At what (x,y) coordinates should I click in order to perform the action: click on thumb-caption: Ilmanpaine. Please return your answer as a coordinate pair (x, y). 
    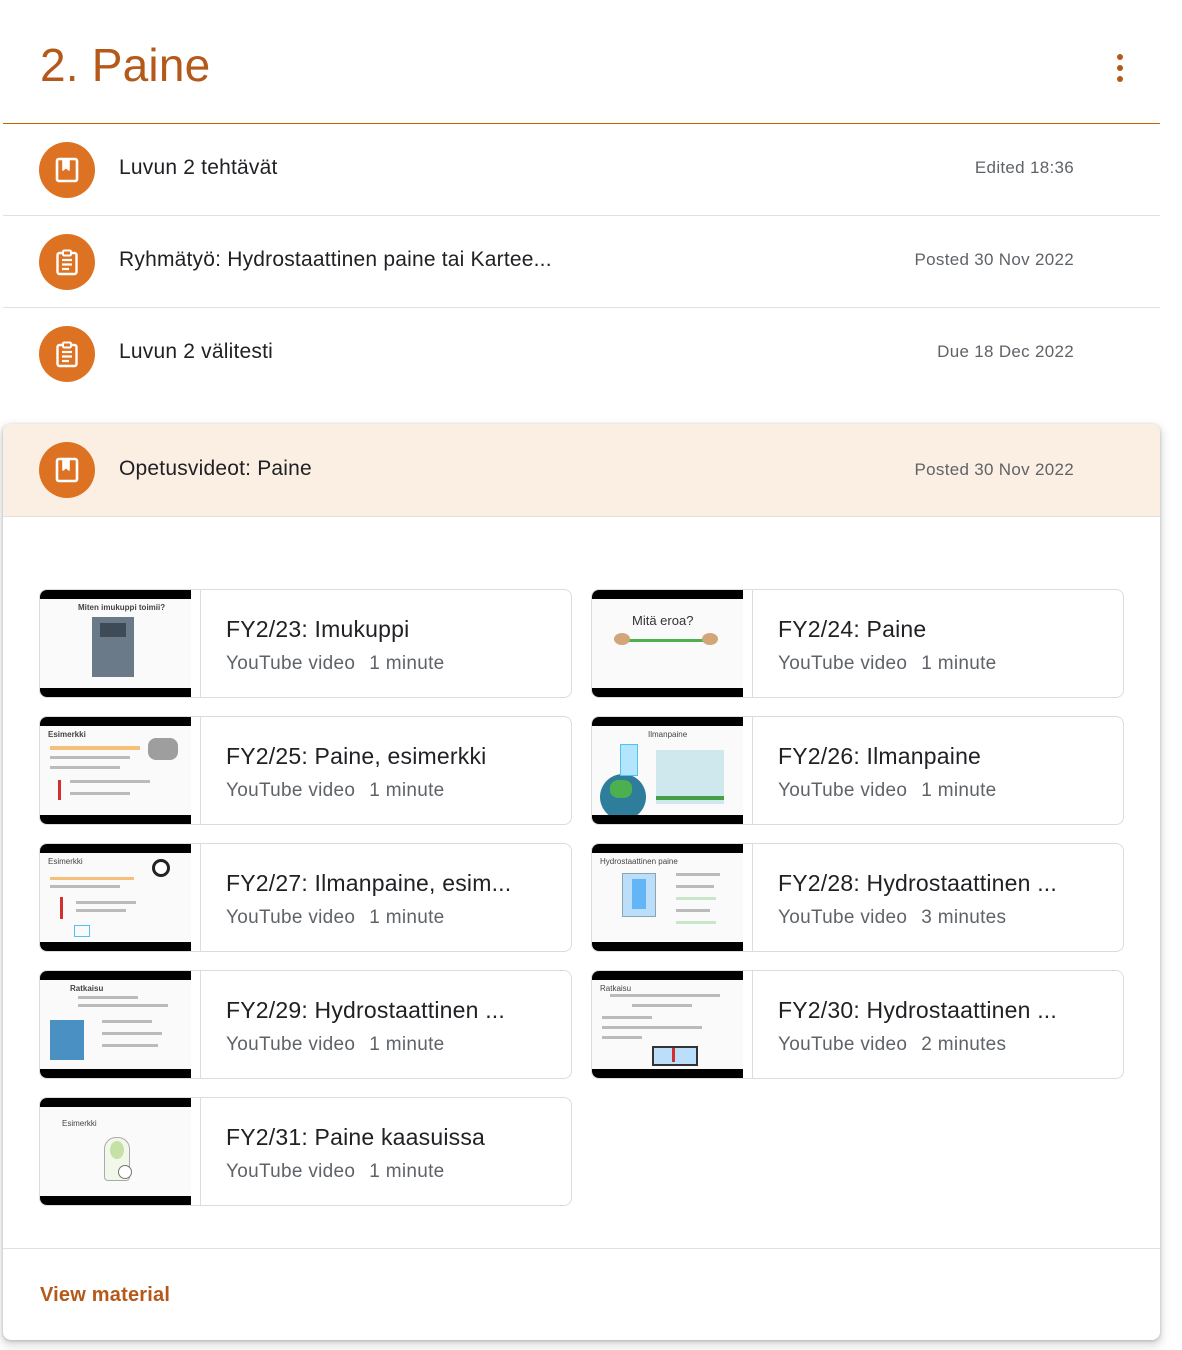
    Looking at the image, I should click on (668, 734).